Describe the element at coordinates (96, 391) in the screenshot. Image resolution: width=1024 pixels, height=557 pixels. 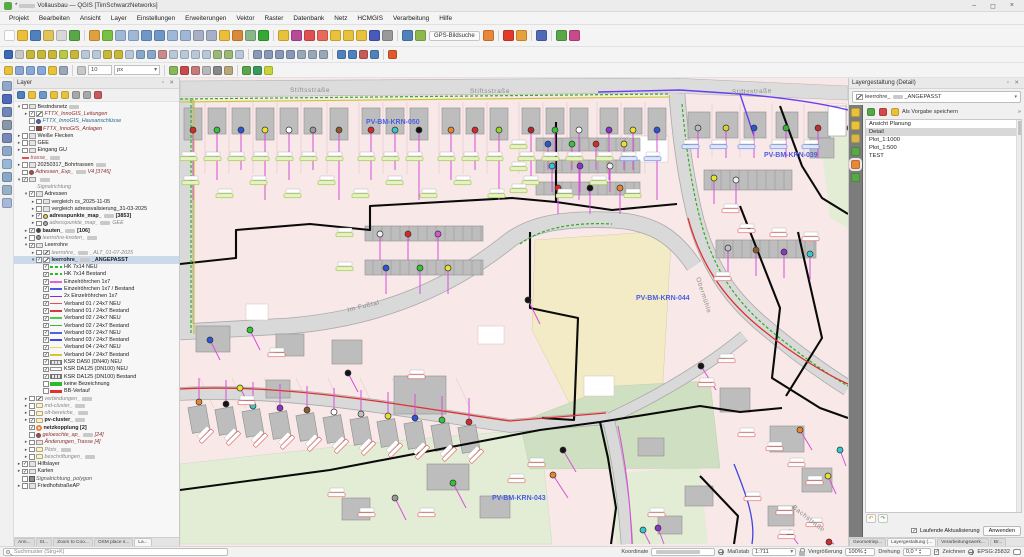
I see `layer-tree-item: BB-Verlauf` at that location.